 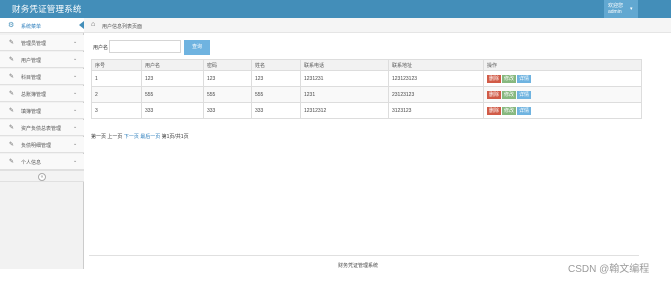 I want to click on sidebar-collapse-bar: «, so click(x=42, y=176).